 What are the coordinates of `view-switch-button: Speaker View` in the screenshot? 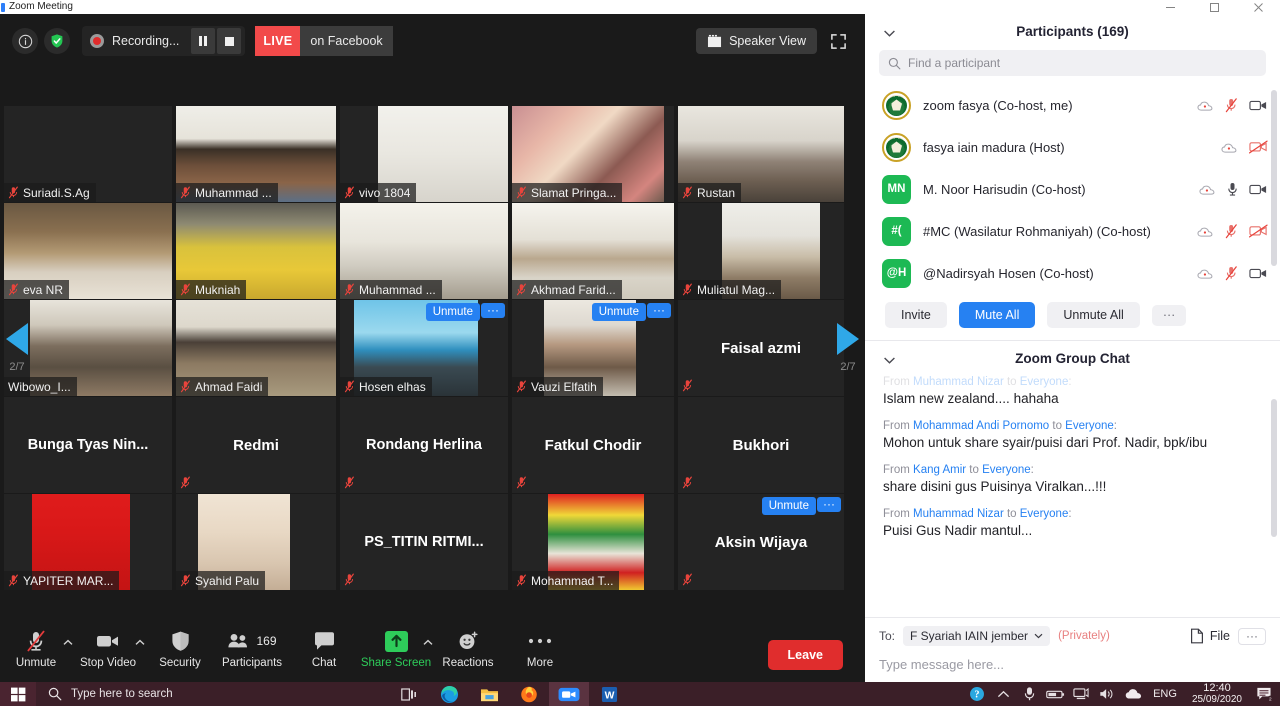 It's located at (756, 41).